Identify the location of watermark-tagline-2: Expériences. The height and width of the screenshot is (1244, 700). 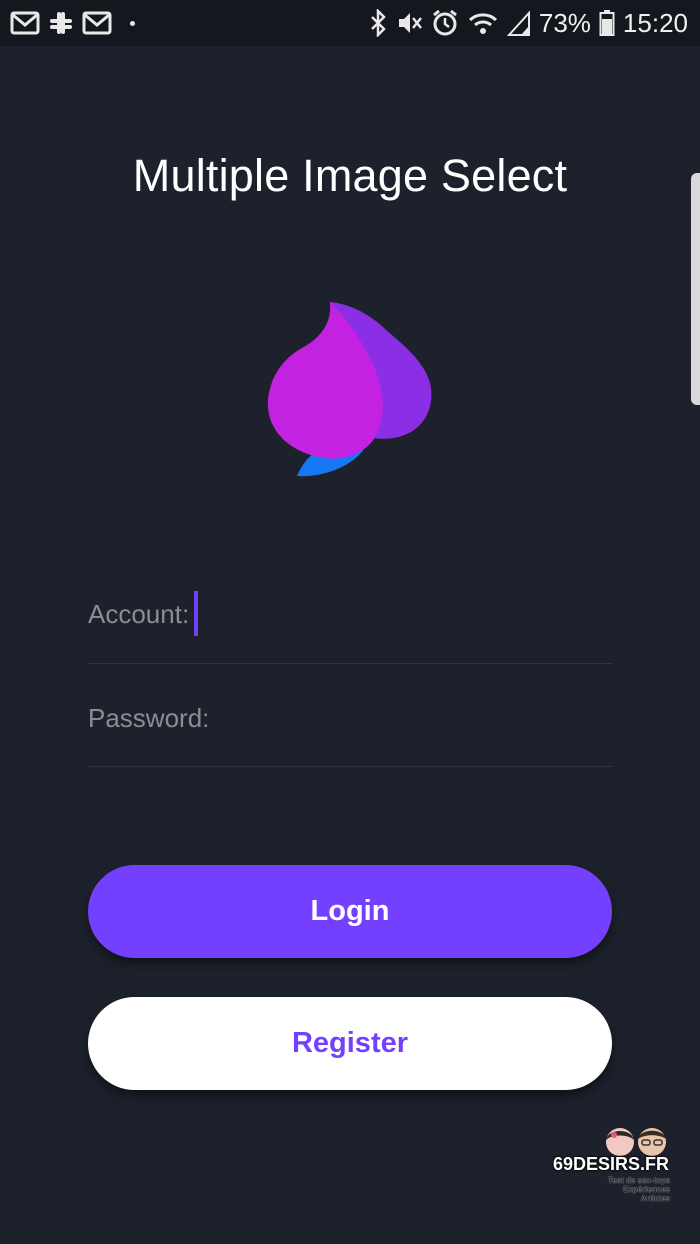
(646, 1189).